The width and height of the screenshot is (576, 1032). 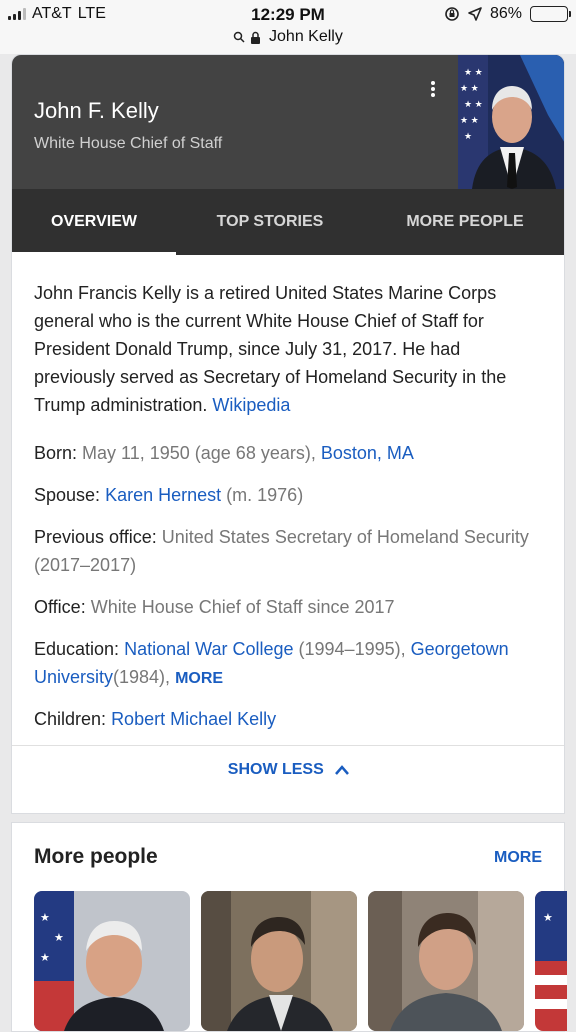 What do you see at coordinates (251, 405) in the screenshot?
I see `wikipedia-link: Wikipedia` at bounding box center [251, 405].